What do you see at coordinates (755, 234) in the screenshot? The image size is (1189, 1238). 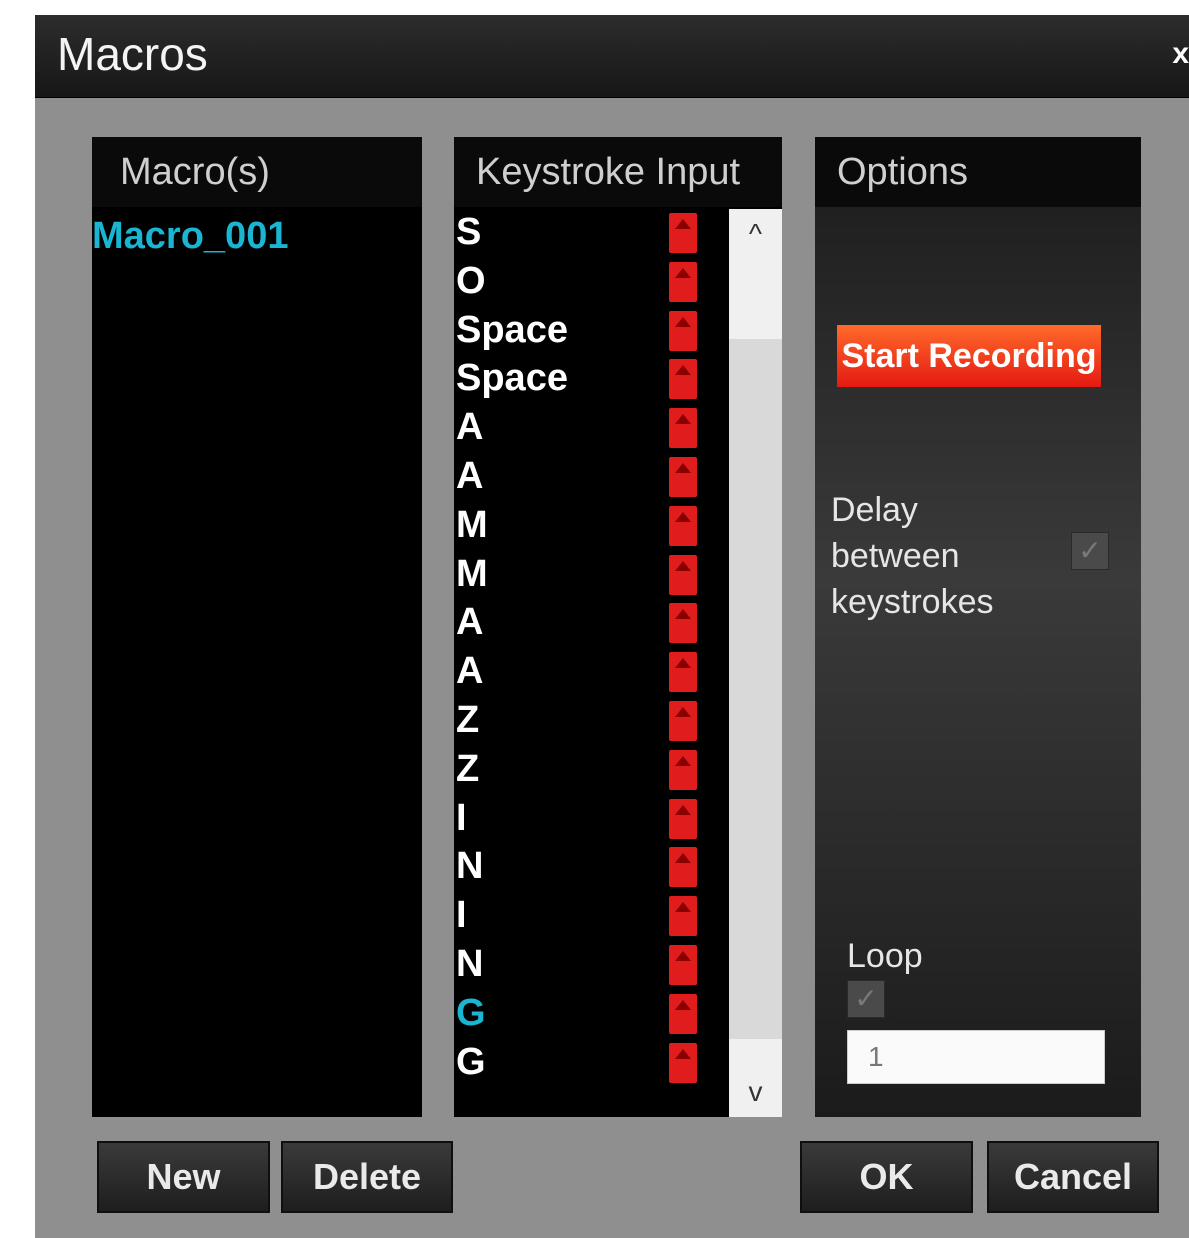 I see `scroll-up-icon: ^` at bounding box center [755, 234].